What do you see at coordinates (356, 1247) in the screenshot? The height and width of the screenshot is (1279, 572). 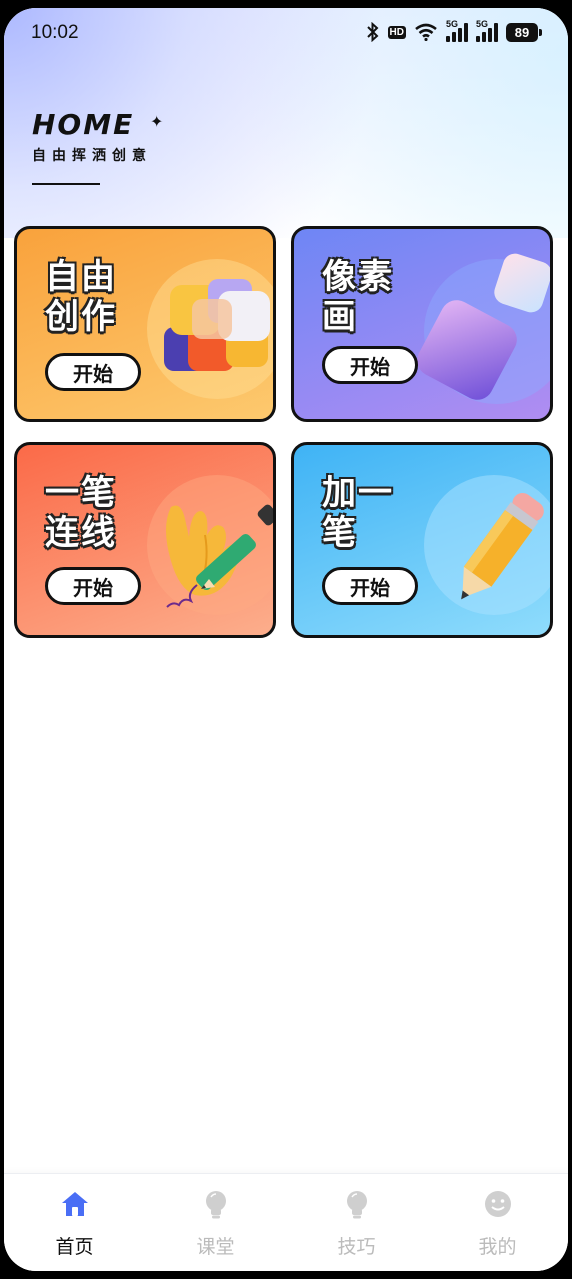 I see `tab-label: 技巧` at bounding box center [356, 1247].